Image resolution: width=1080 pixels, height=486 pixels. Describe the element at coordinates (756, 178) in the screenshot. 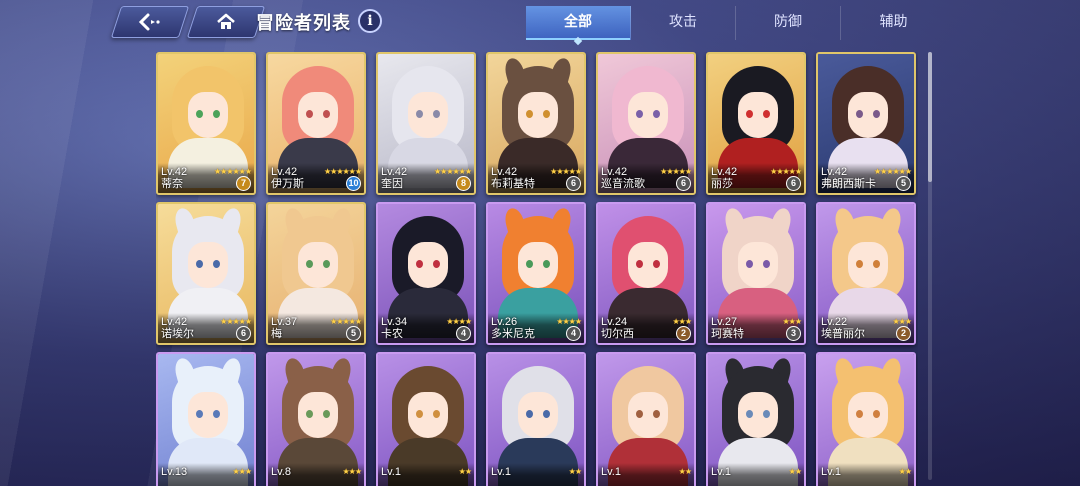

I see `card-info-bar: Lv.42 ★★★★★ 丽莎 6` at that location.